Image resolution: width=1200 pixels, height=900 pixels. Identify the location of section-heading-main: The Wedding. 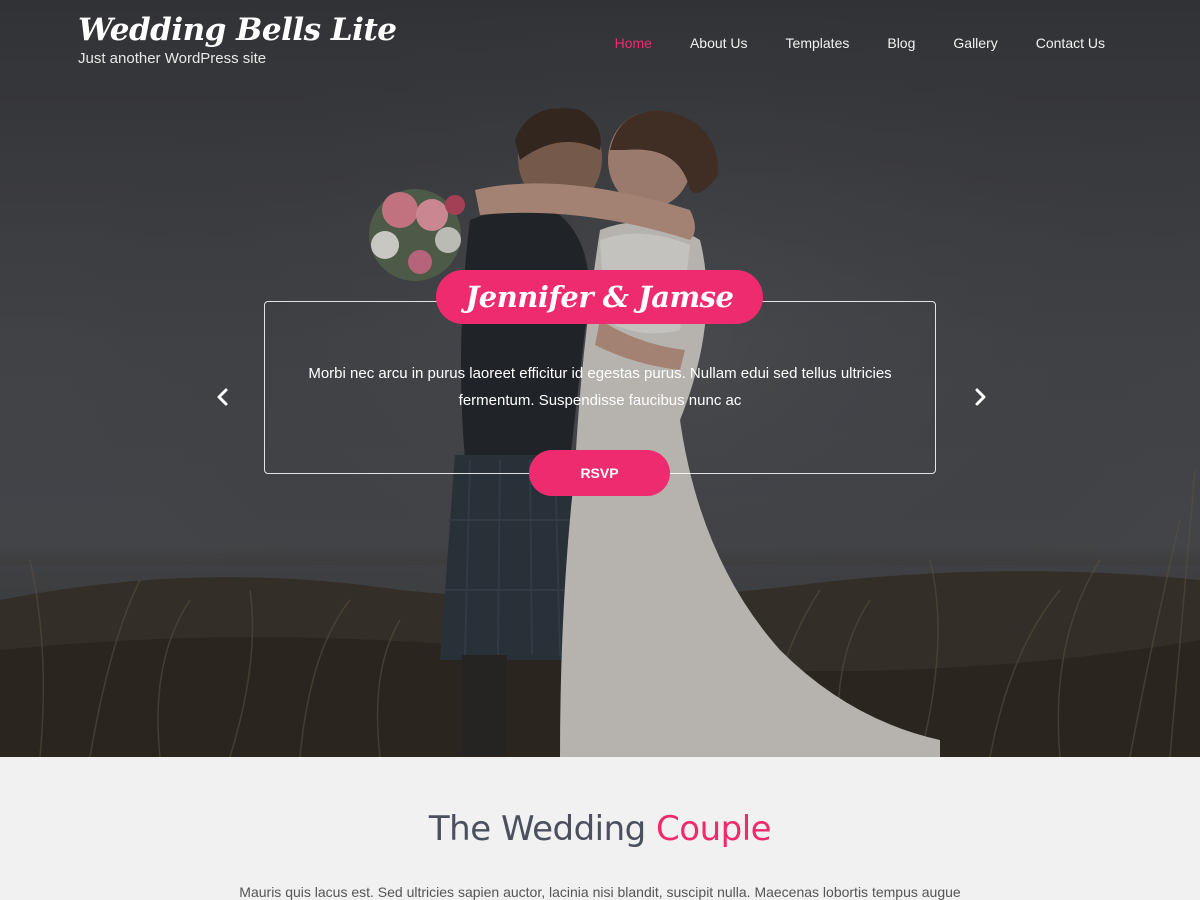
(542, 829).